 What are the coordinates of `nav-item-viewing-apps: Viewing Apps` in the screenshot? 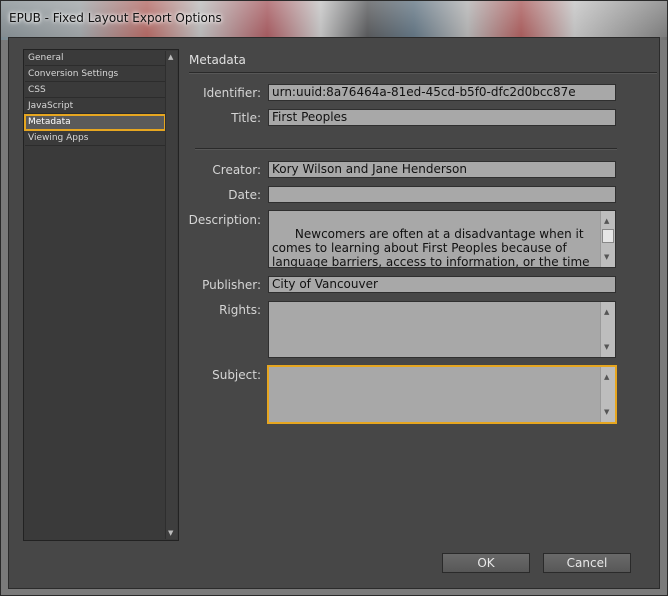 It's located at (95, 138).